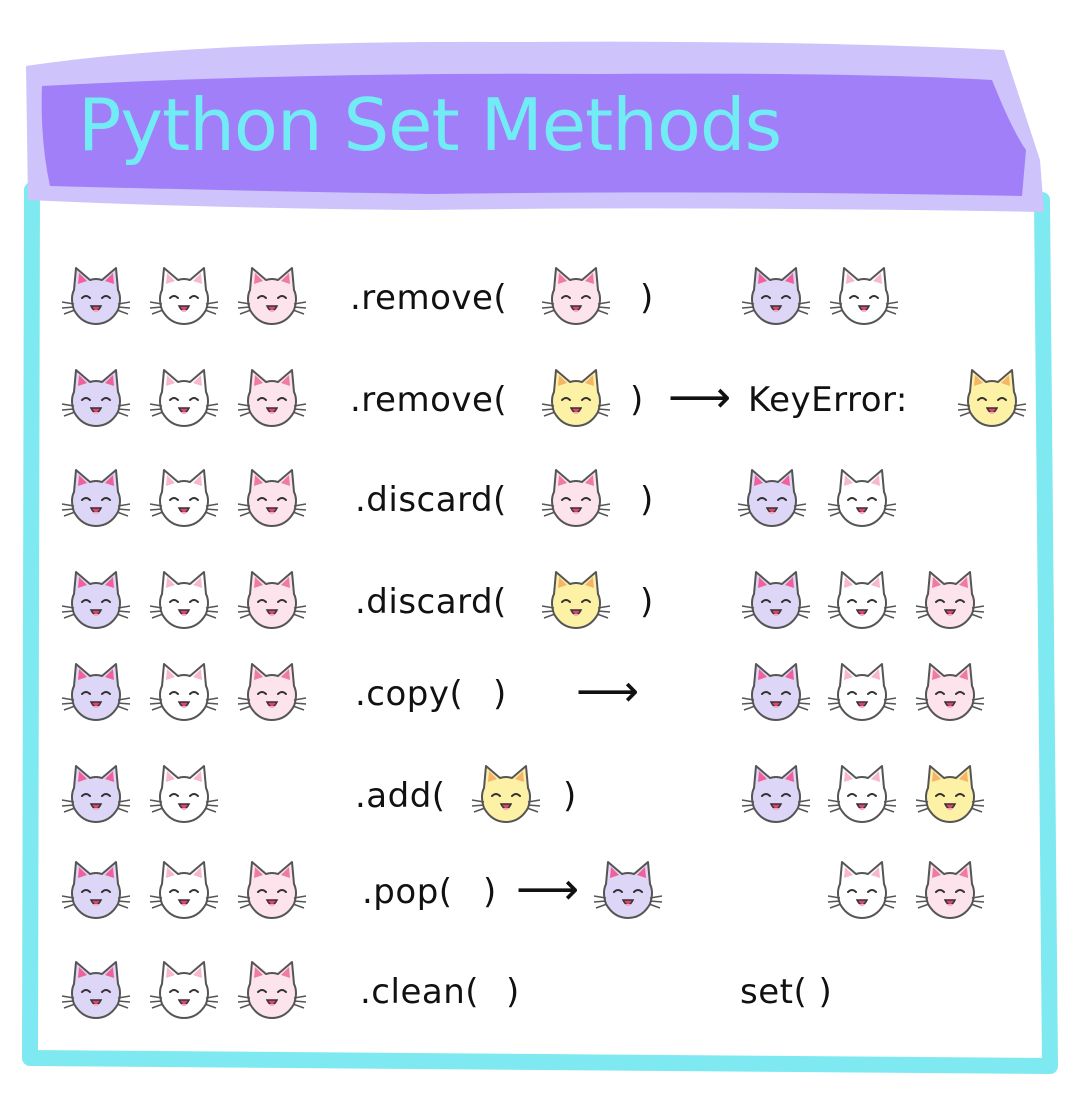  I want to click on method-name: .pop(, so click(407, 892).